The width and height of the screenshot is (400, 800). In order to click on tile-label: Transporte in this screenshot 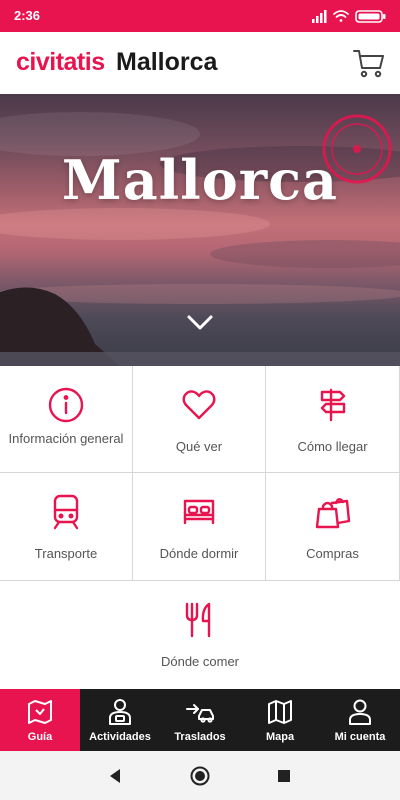, I will do `click(66, 553)`.